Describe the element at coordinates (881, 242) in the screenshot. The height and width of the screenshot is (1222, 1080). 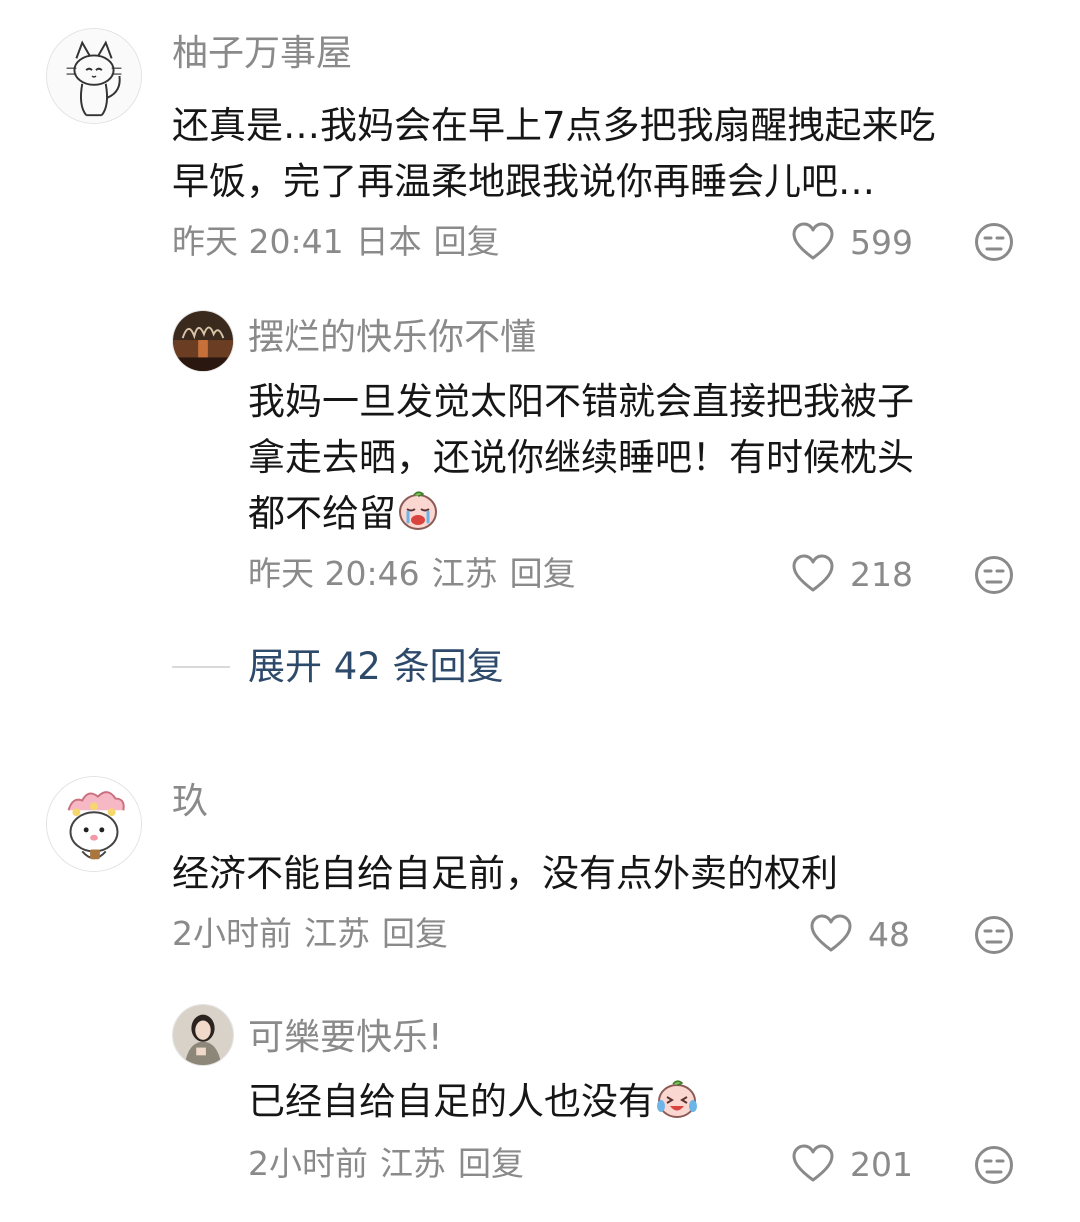
I see `like-count: 599` at that location.